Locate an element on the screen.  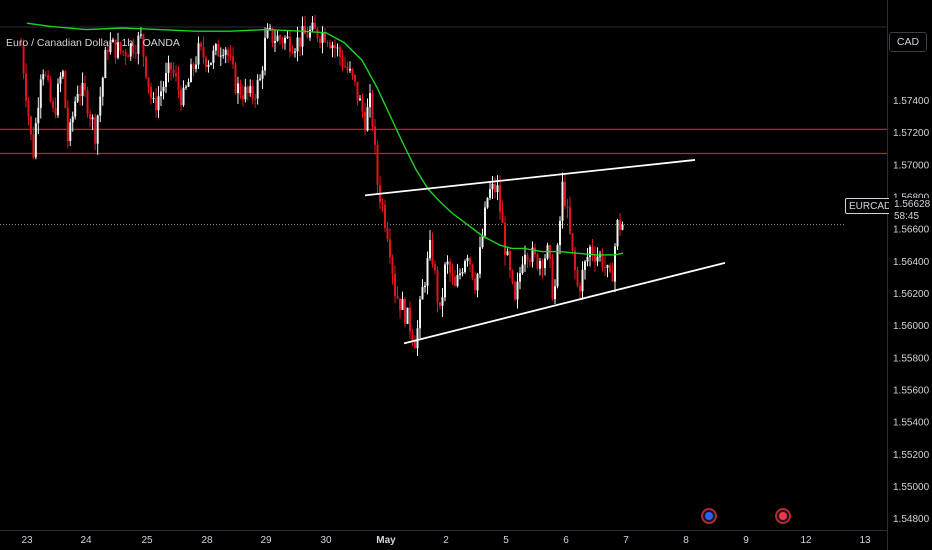
x-tick-label: May is located at coordinates (386, 540).